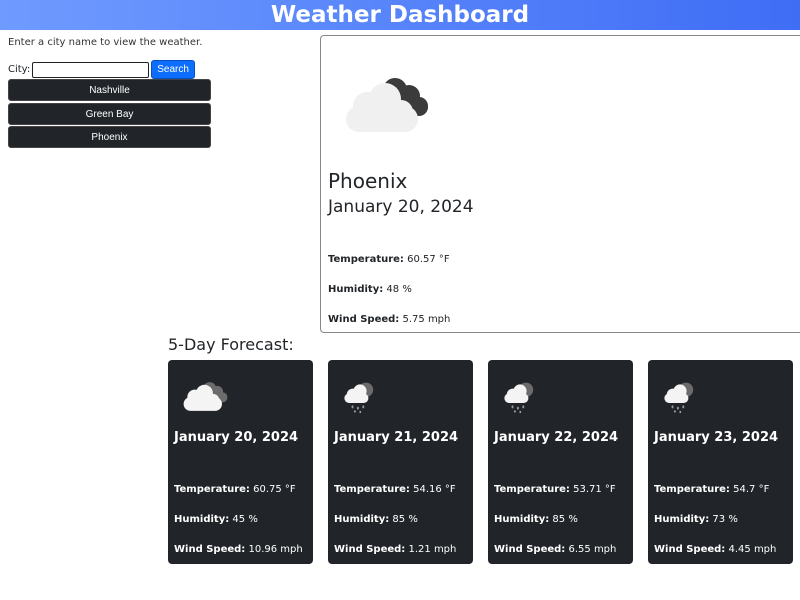  What do you see at coordinates (592, 549) in the screenshot?
I see `wind-value: 6.55 mph` at bounding box center [592, 549].